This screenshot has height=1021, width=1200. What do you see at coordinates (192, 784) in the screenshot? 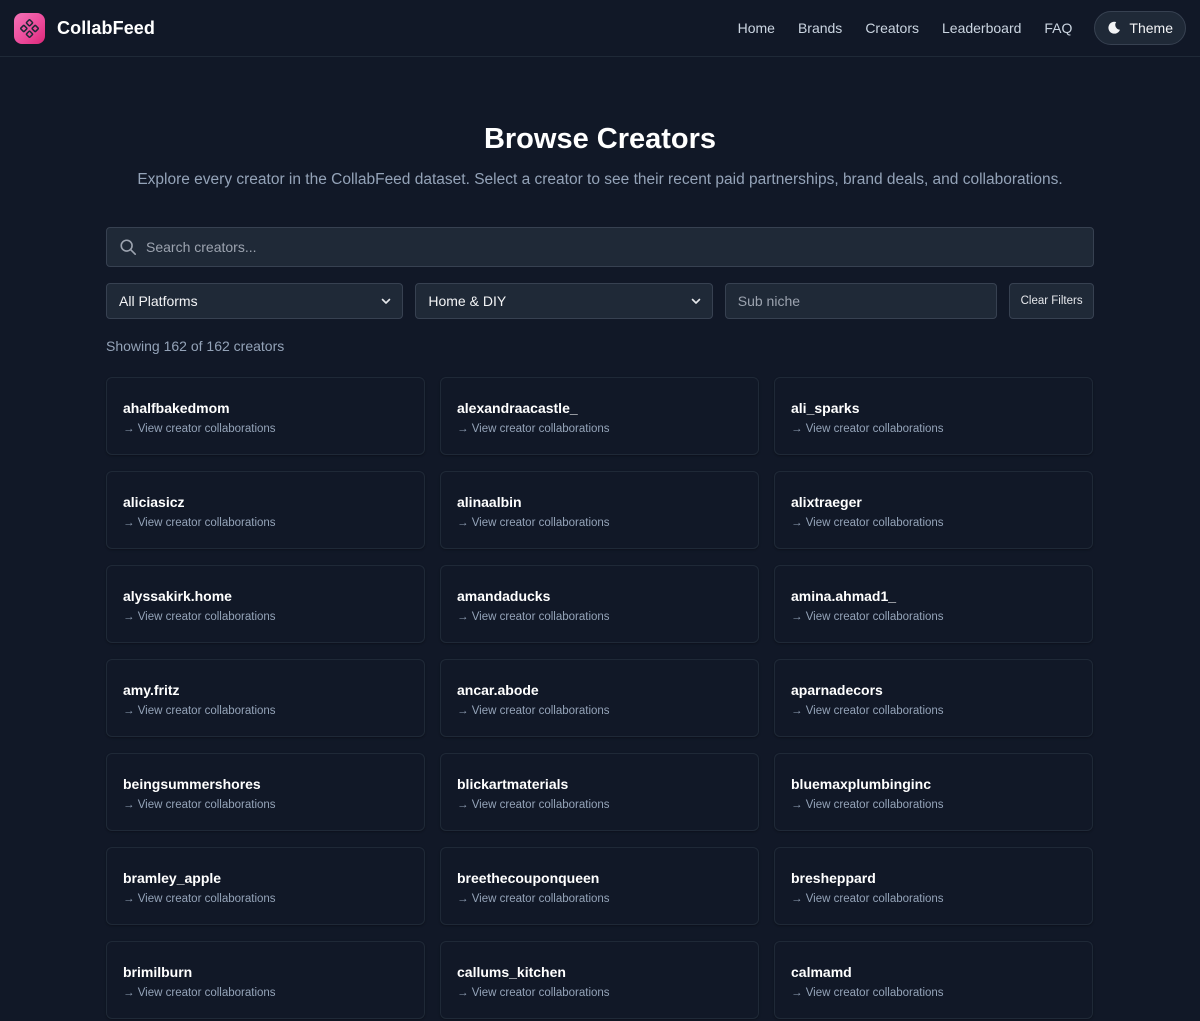
I see `creator-name: beingsummershores` at bounding box center [192, 784].